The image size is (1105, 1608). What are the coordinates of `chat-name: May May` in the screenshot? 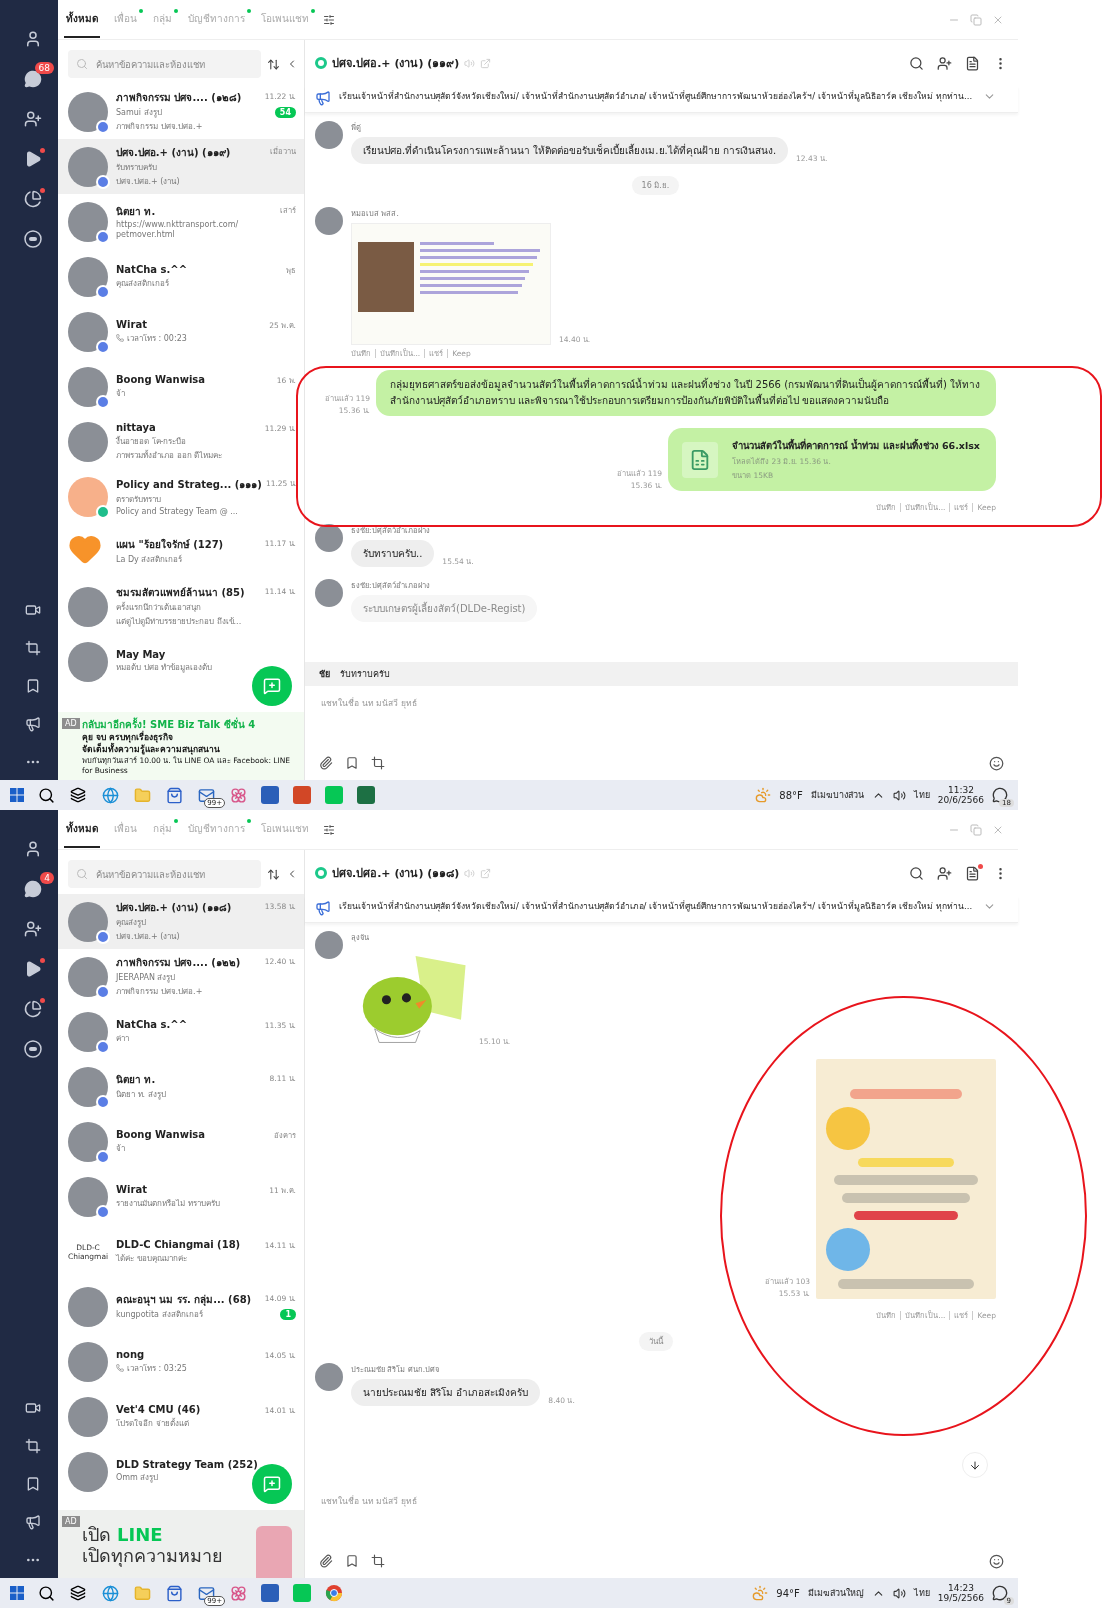 It's located at (141, 654).